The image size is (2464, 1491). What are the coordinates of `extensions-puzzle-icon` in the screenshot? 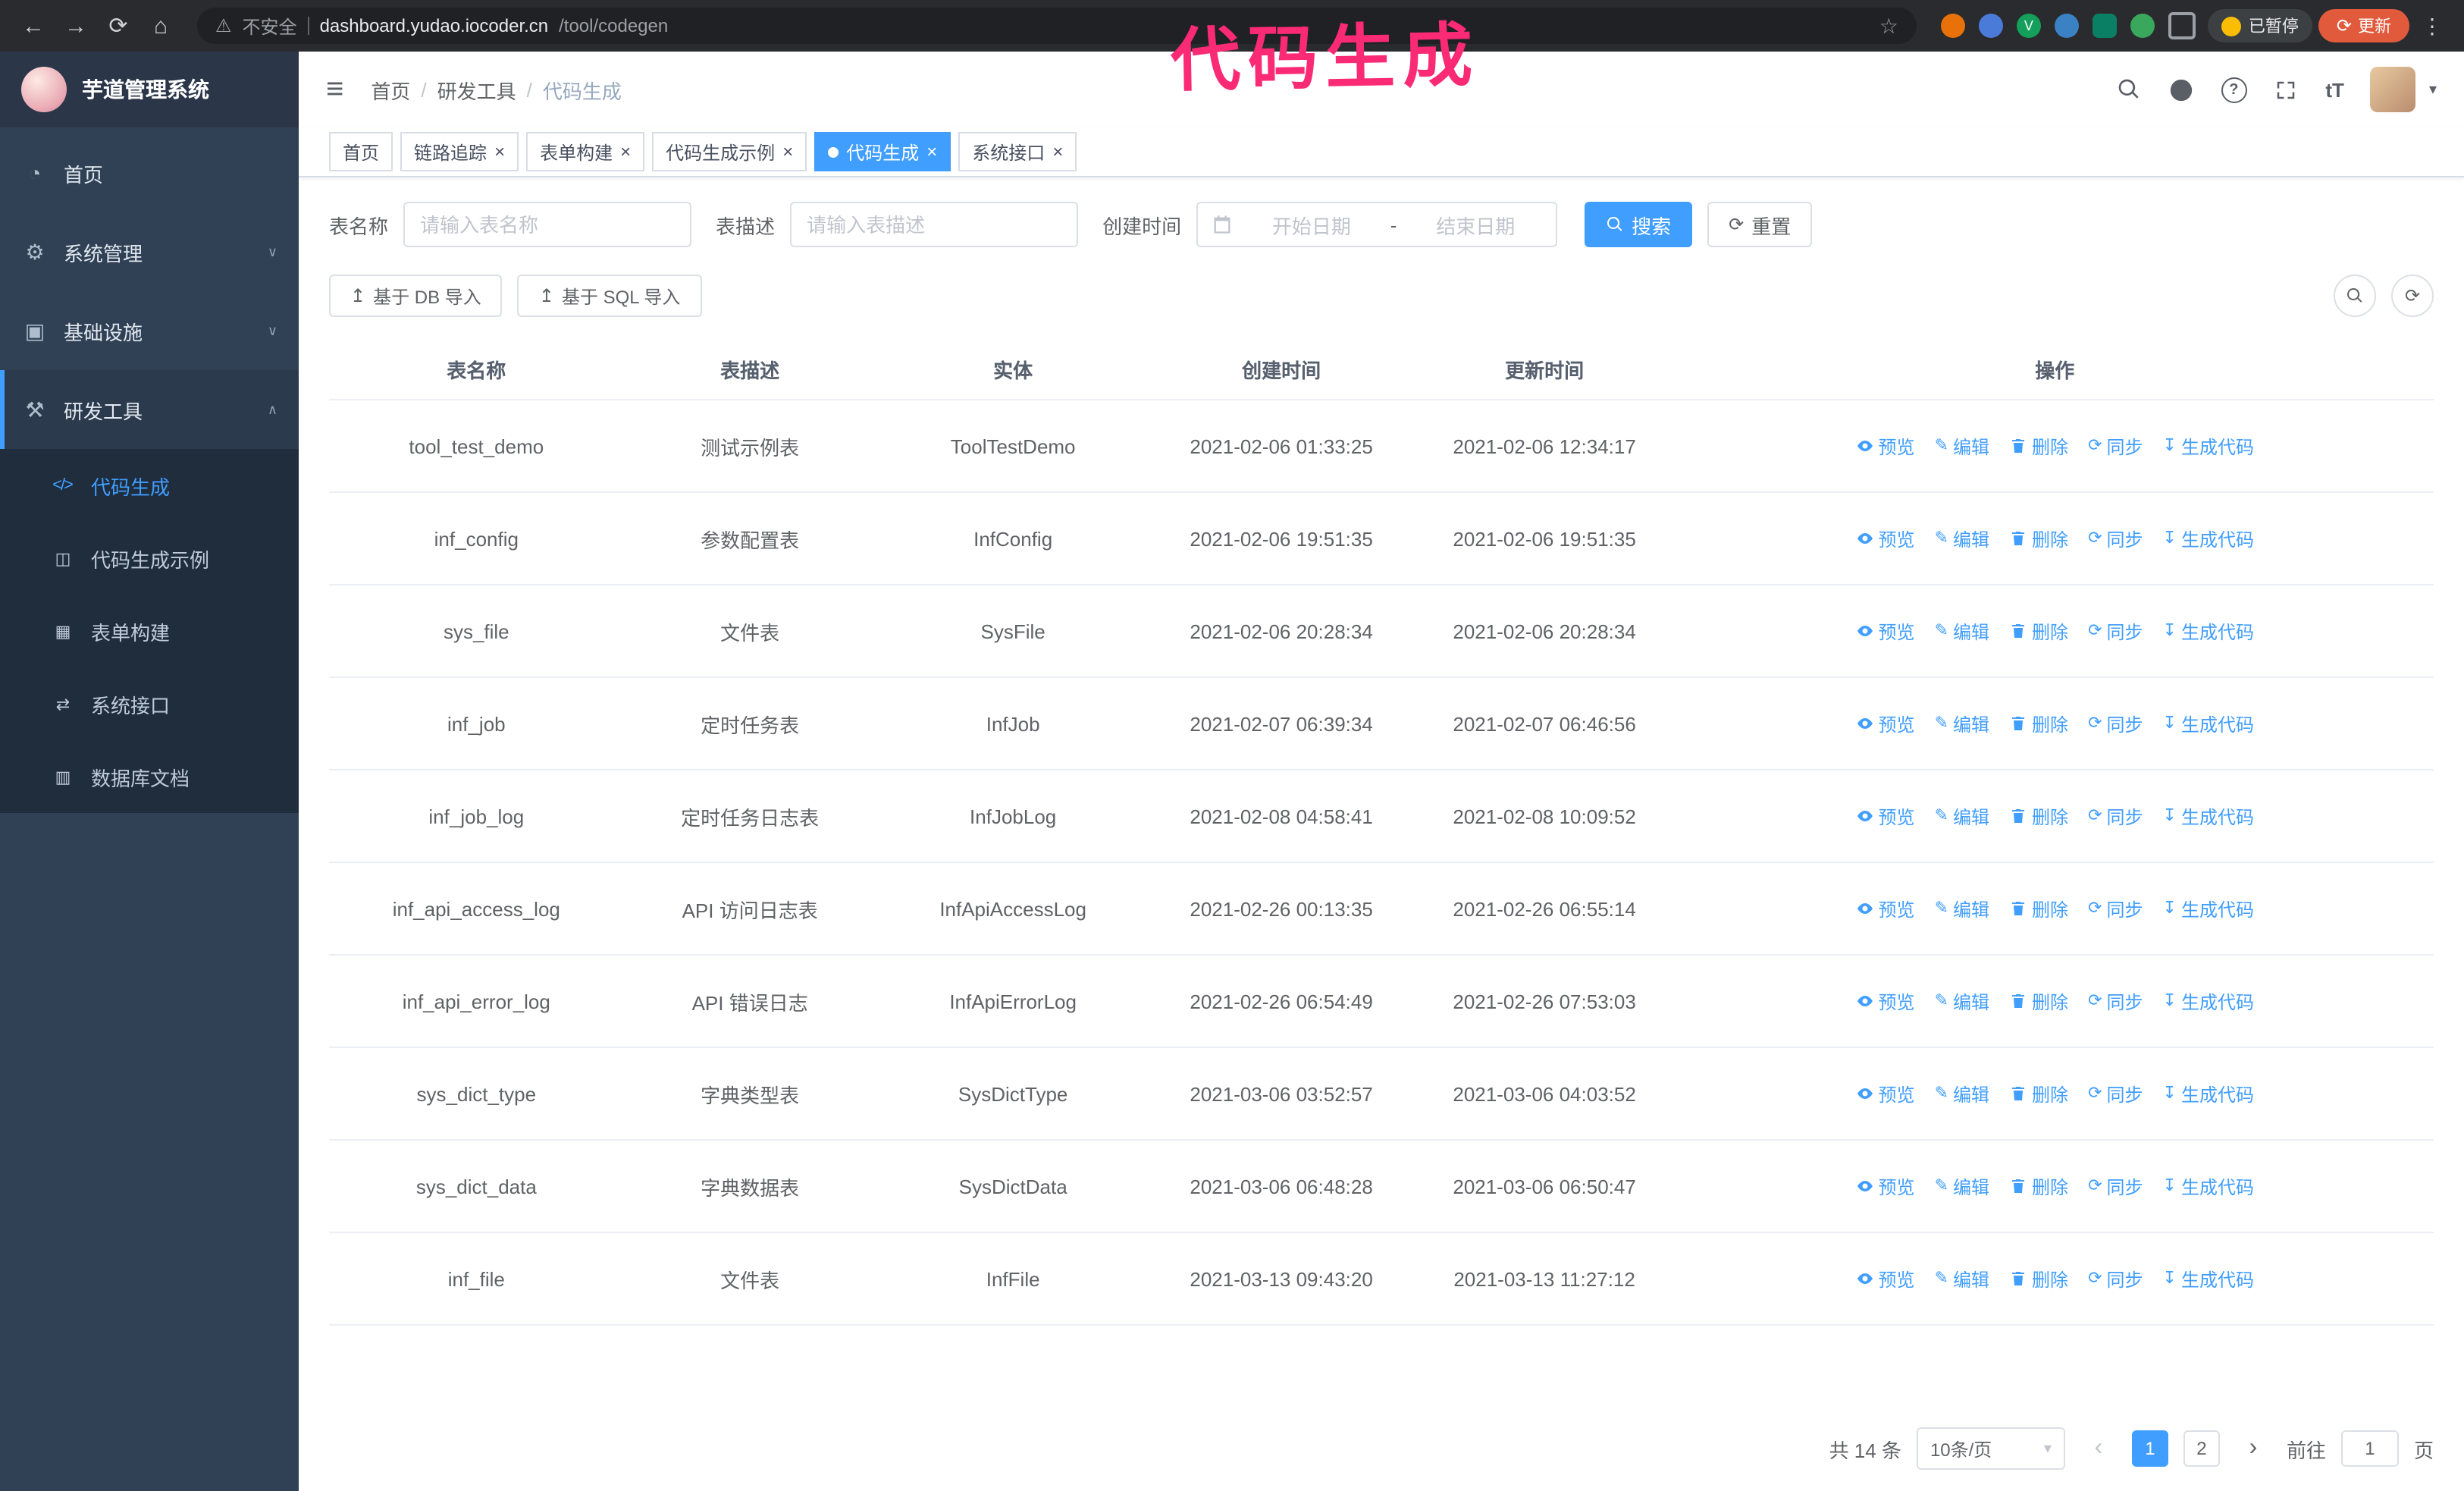 It's located at (2182, 25).